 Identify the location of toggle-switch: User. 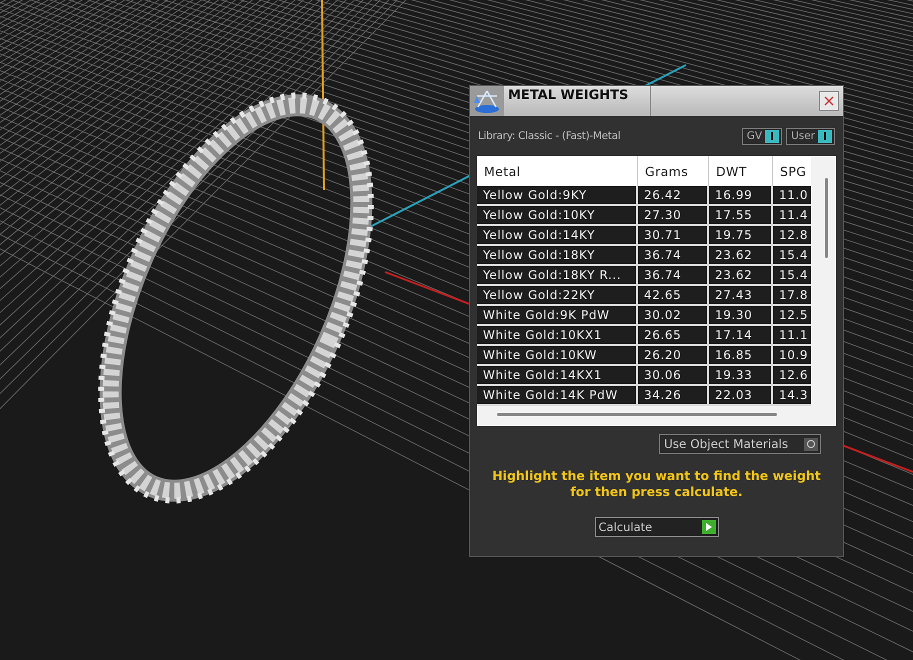
(810, 136).